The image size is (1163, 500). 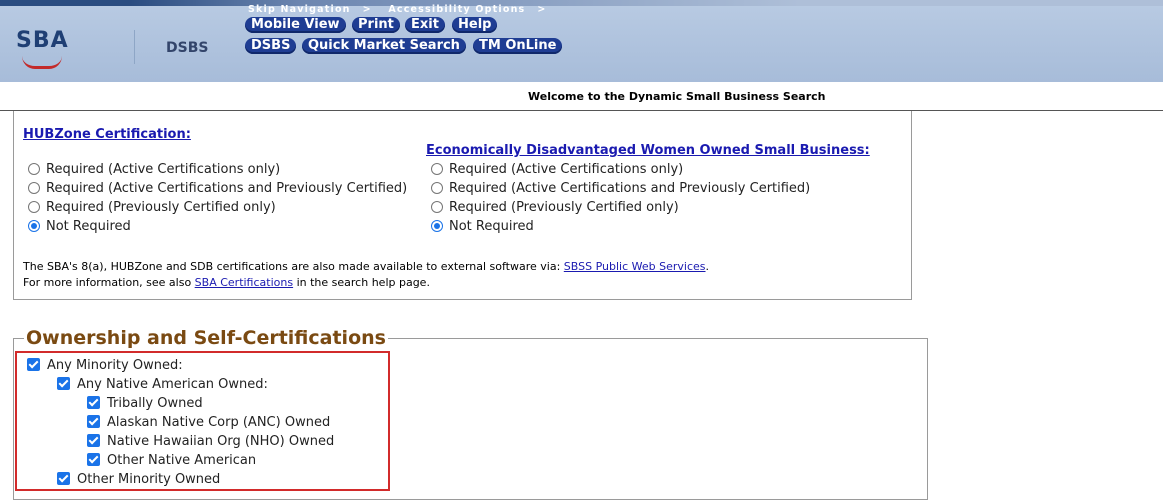 I want to click on sba-logo-arc-icon, so click(x=42, y=62).